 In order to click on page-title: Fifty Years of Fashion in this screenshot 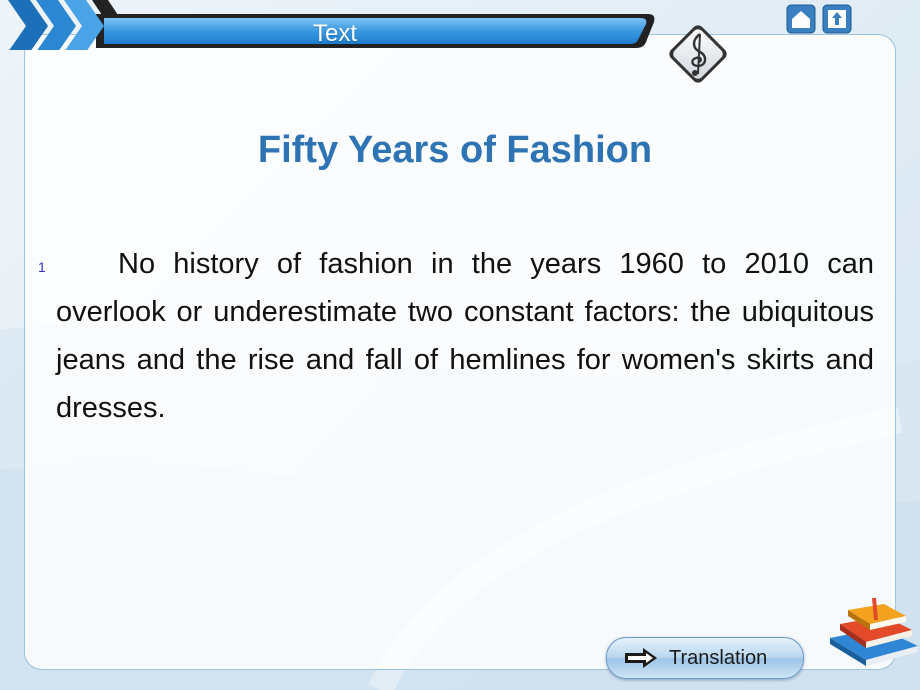, I will do `click(455, 150)`.